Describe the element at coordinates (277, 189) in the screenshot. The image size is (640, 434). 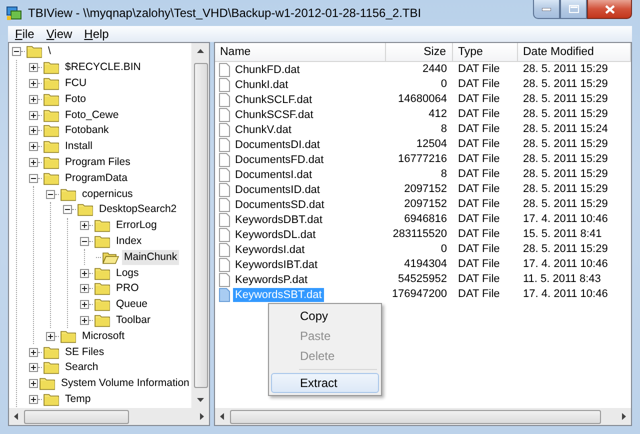
I see `file-name: DocumentsID.dat` at that location.